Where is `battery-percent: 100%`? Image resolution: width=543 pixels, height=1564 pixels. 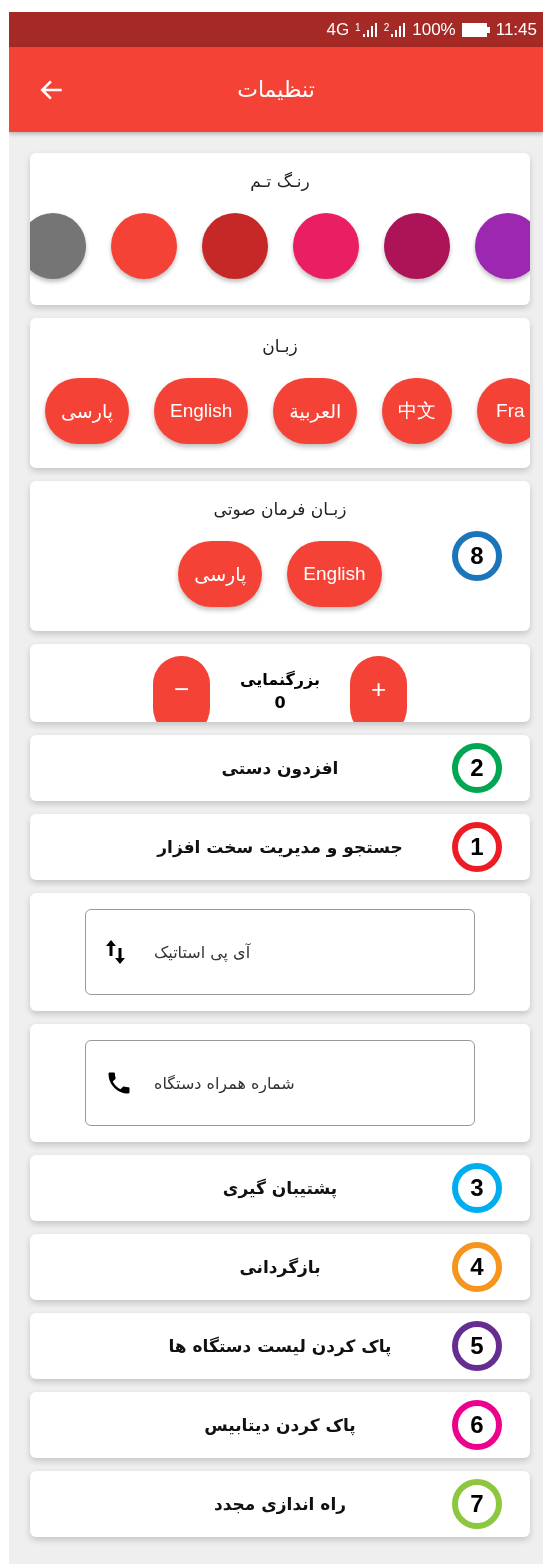 battery-percent: 100% is located at coordinates (434, 29).